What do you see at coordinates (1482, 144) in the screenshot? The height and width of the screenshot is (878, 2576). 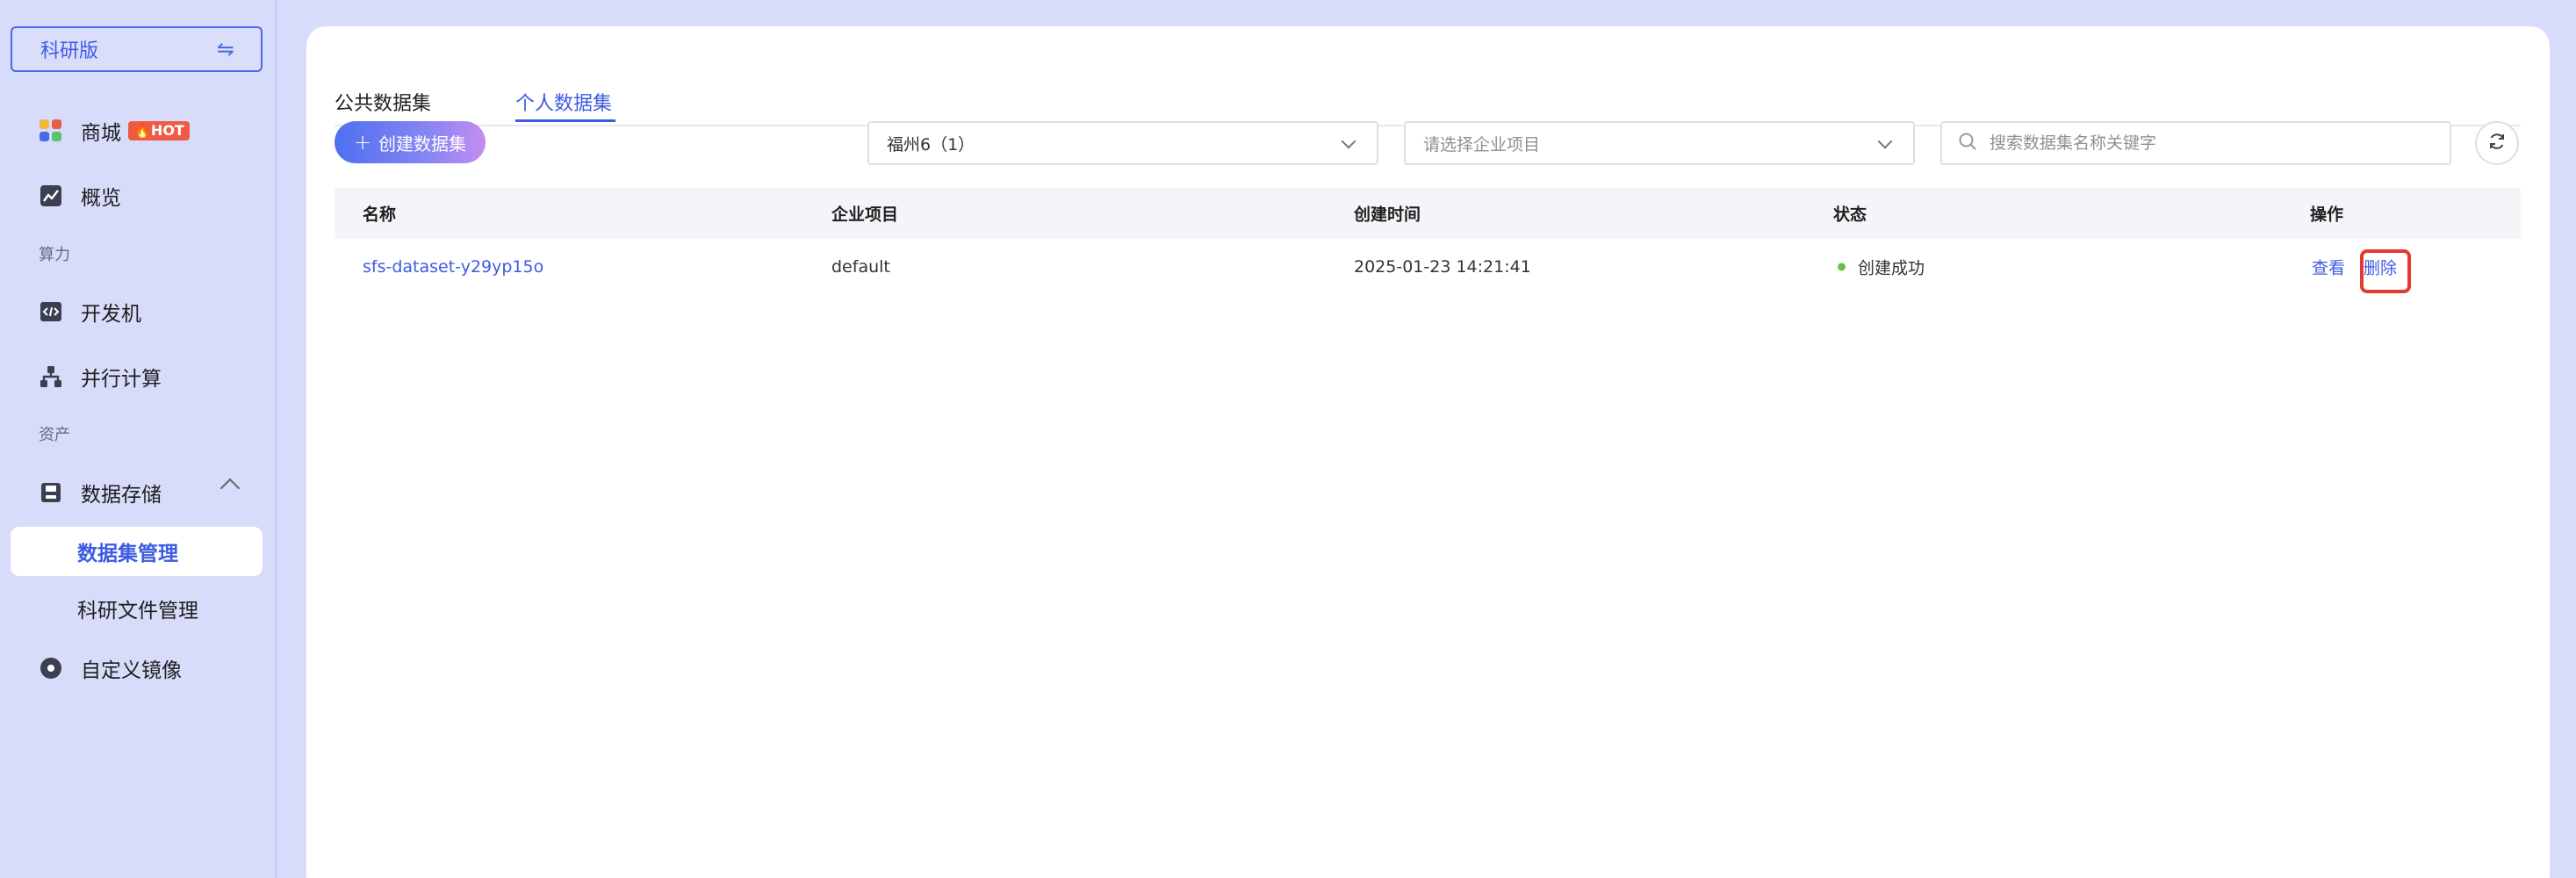 I see `project-select-placeholder: 请选择企业项目` at bounding box center [1482, 144].